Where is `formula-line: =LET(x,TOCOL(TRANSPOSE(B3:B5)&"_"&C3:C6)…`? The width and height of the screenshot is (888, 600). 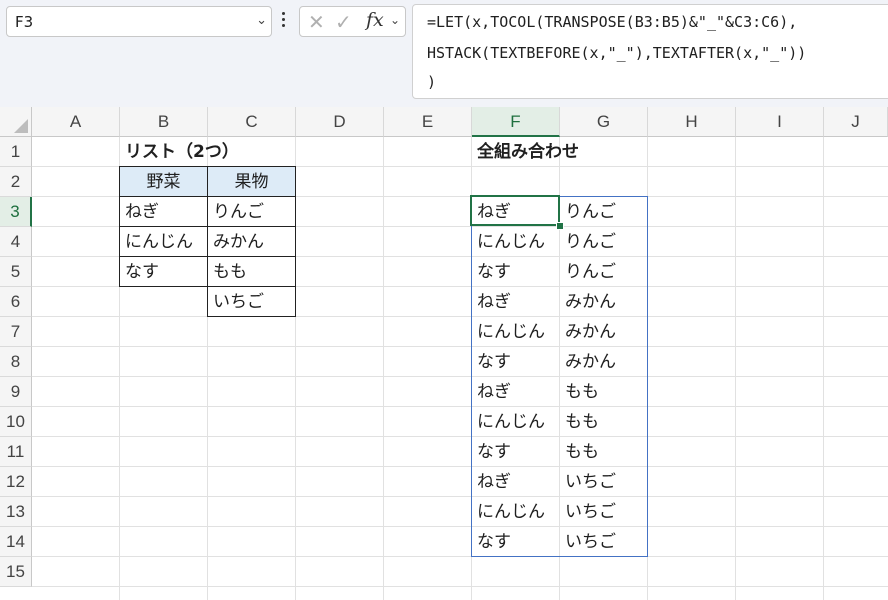
formula-line: =LET(x,TOCOL(TRANSPOSE(B3:B5)&"_"&C3:C6)… is located at coordinates (612, 22).